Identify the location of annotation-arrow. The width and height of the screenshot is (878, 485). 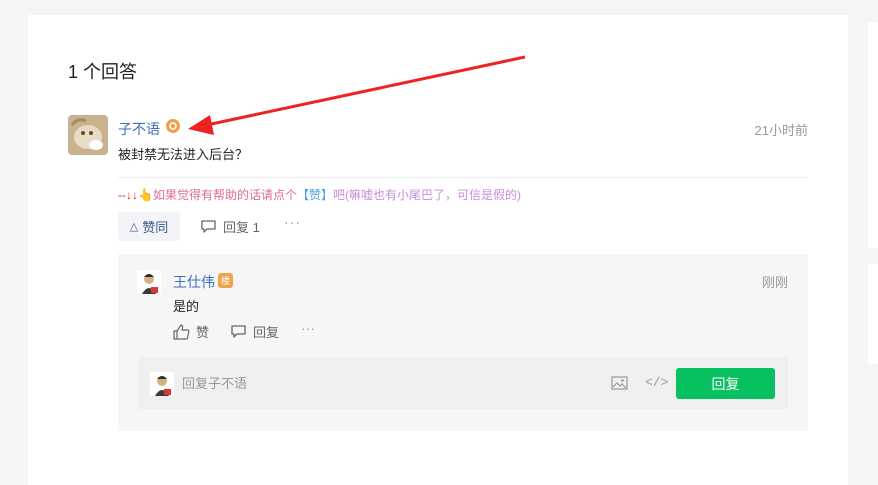
(357, 95).